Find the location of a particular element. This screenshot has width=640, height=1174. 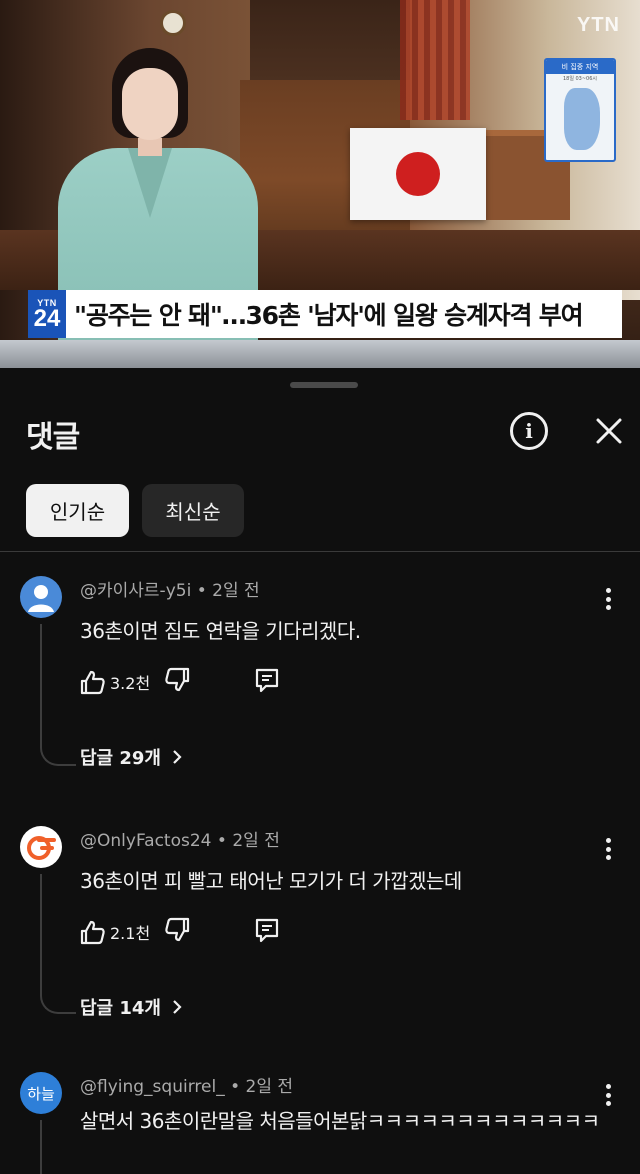

video-background-curtain is located at coordinates (435, 60).